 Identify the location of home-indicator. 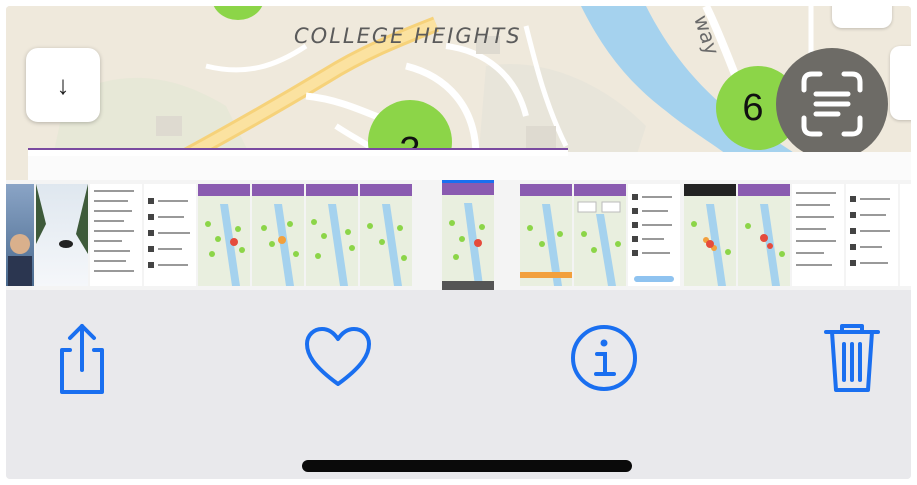
(467, 466).